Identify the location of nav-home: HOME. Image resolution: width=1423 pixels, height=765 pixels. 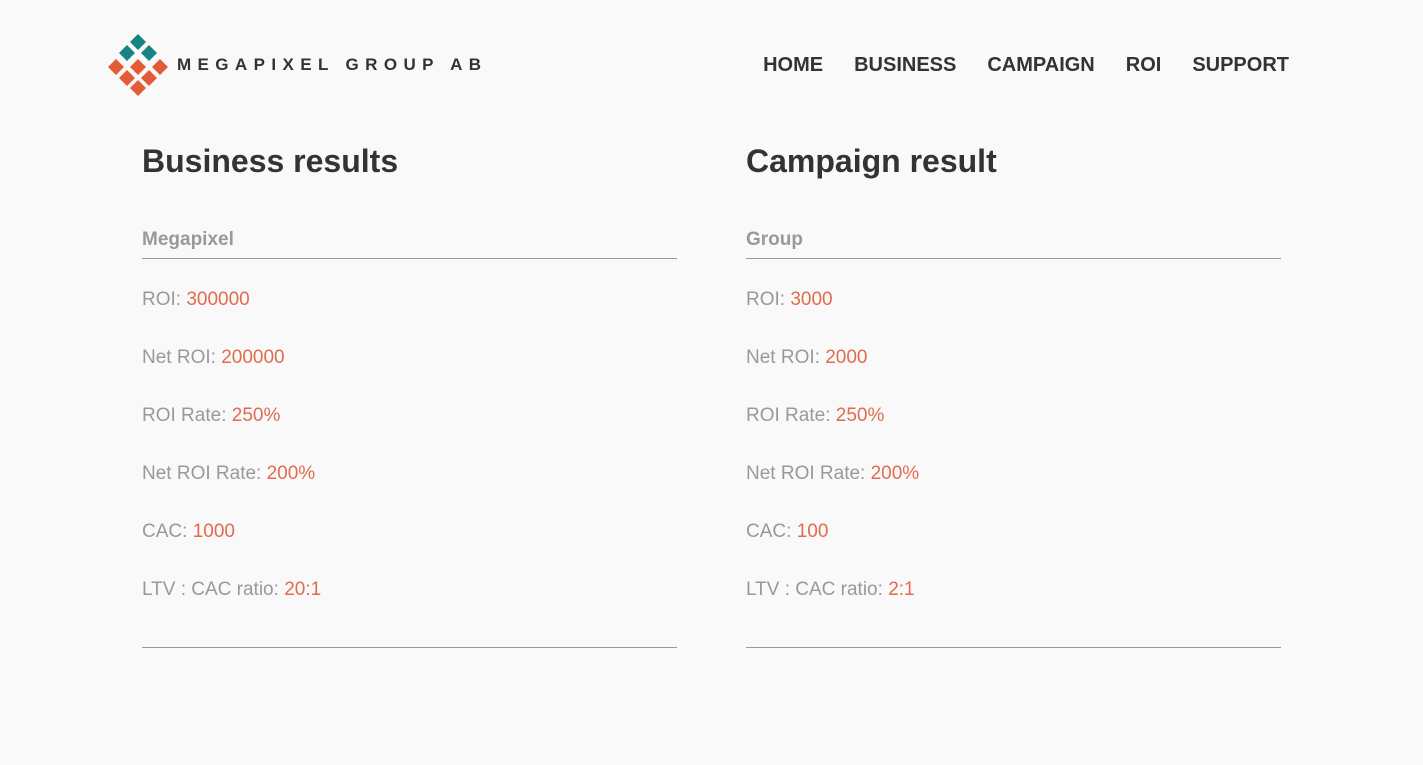
(793, 65).